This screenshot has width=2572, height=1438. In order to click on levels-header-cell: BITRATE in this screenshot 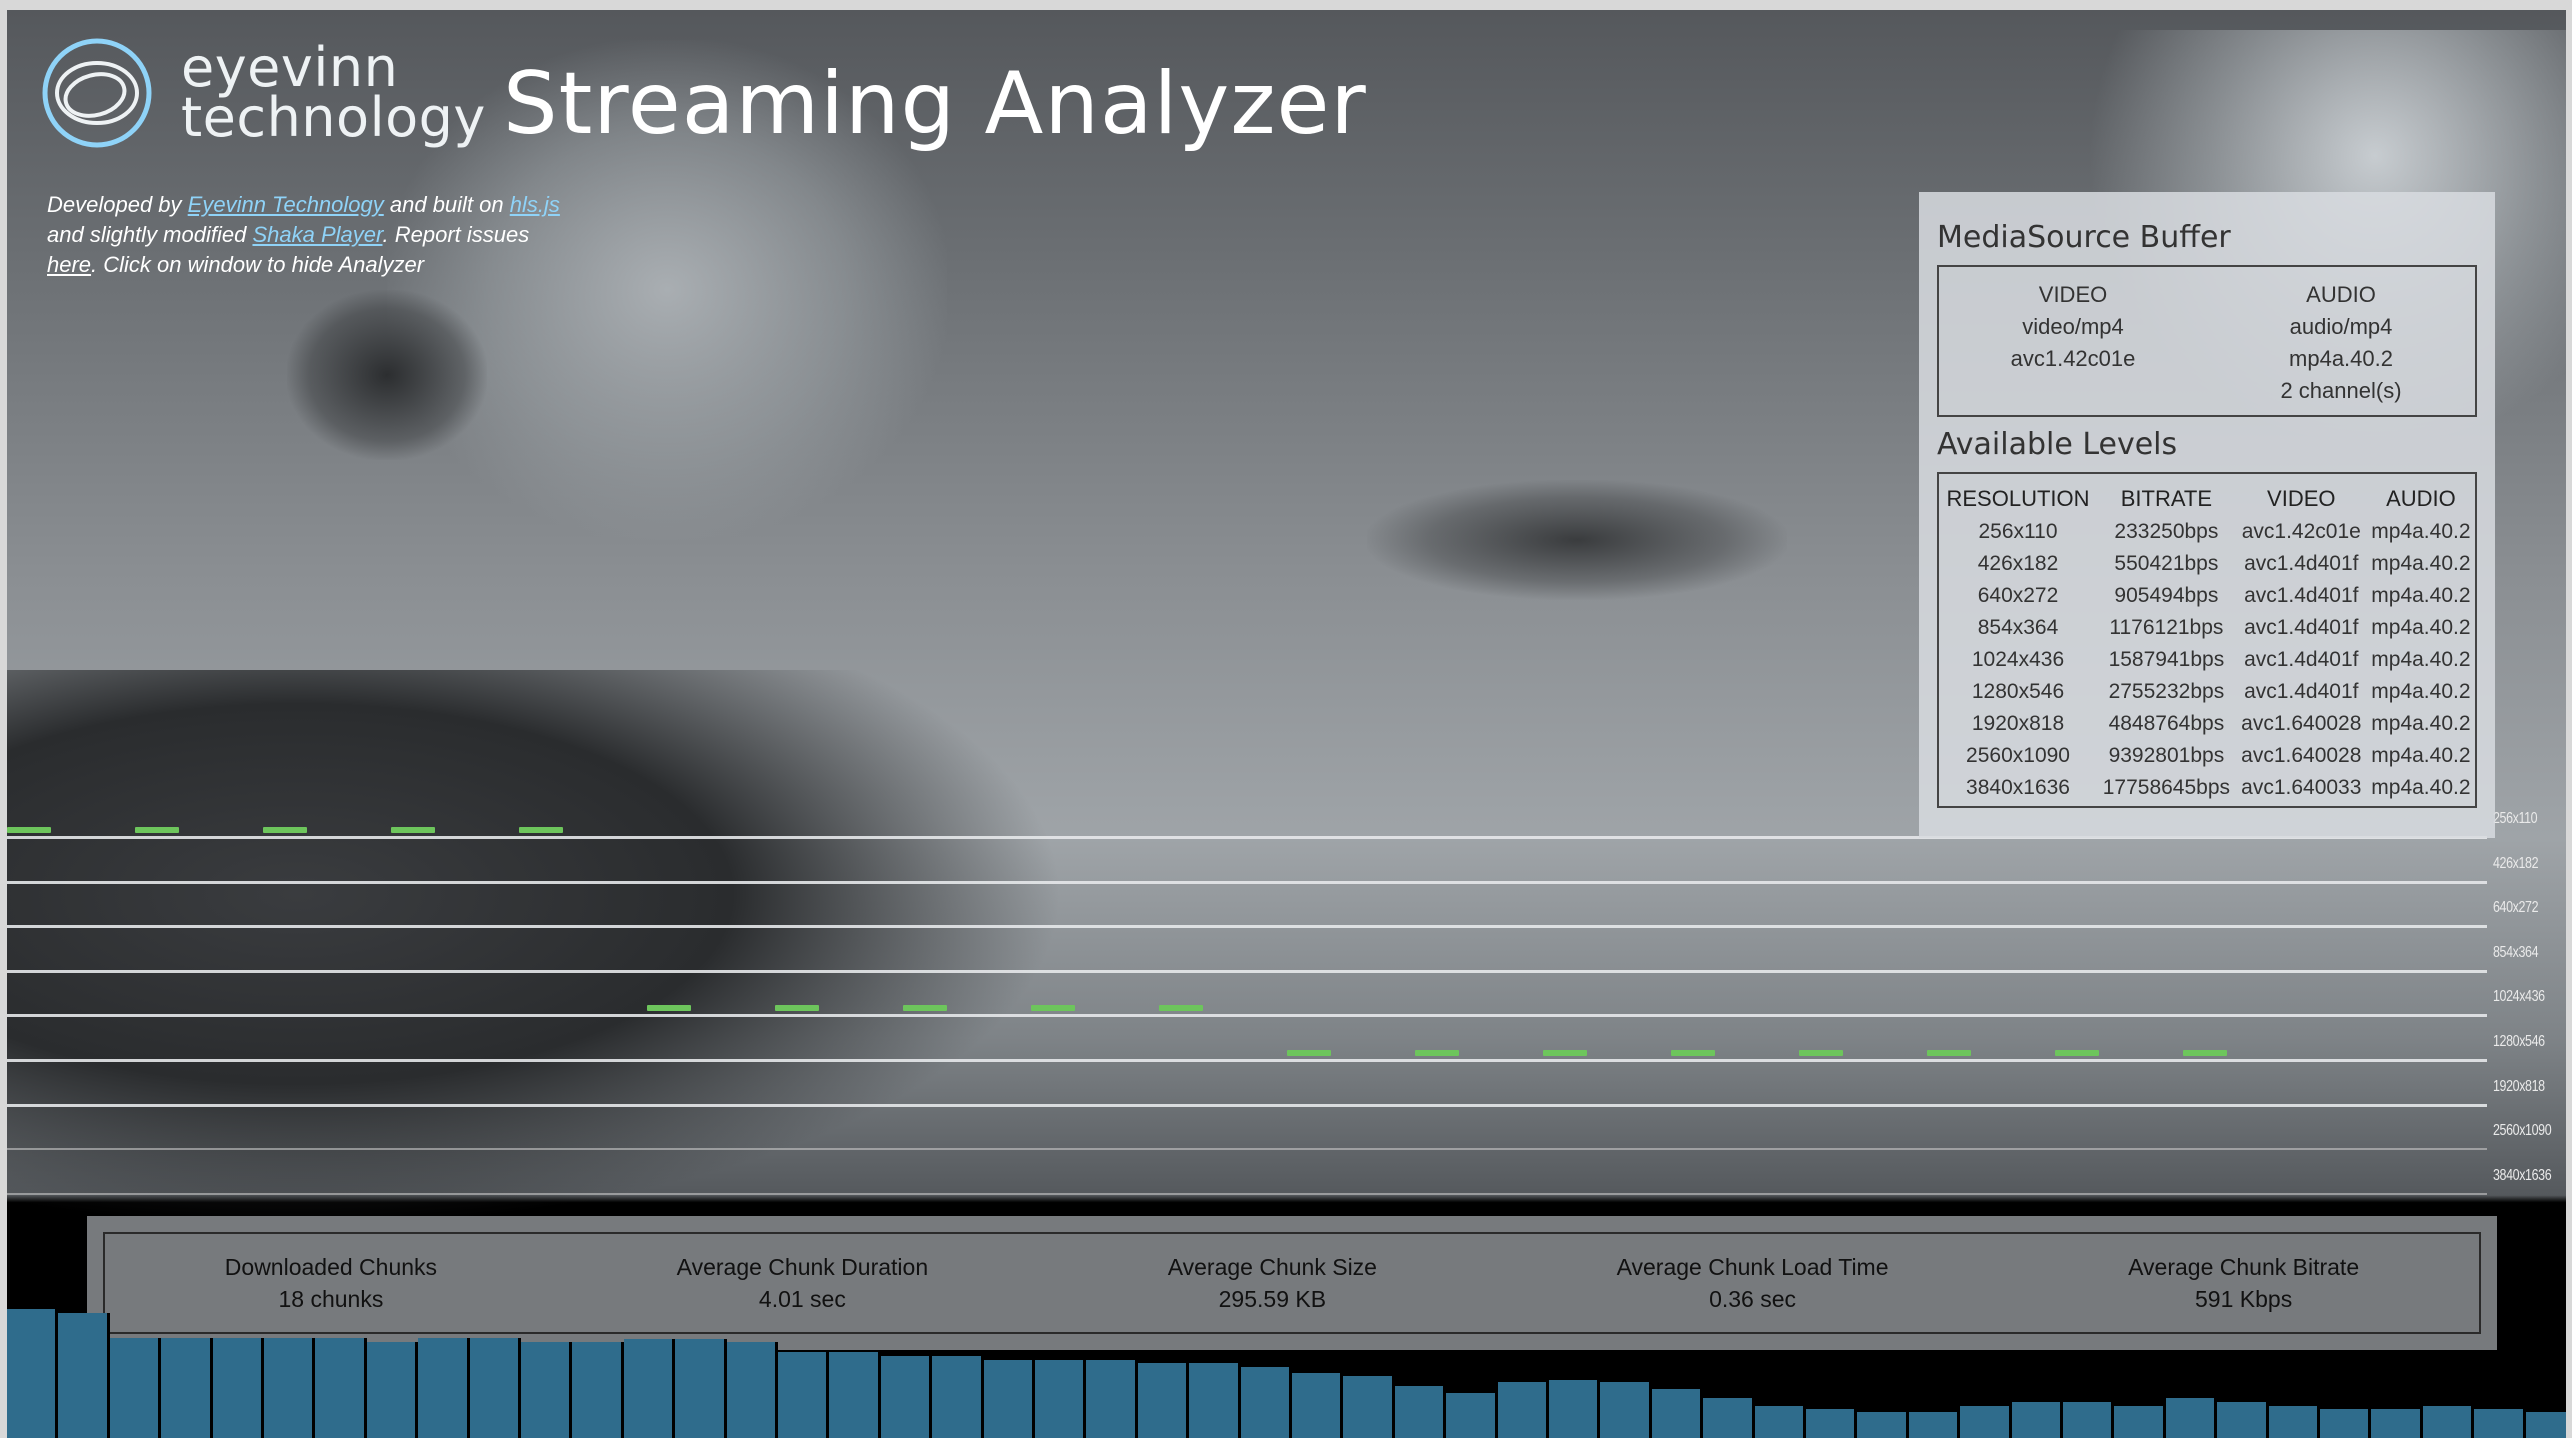, I will do `click(2166, 498)`.